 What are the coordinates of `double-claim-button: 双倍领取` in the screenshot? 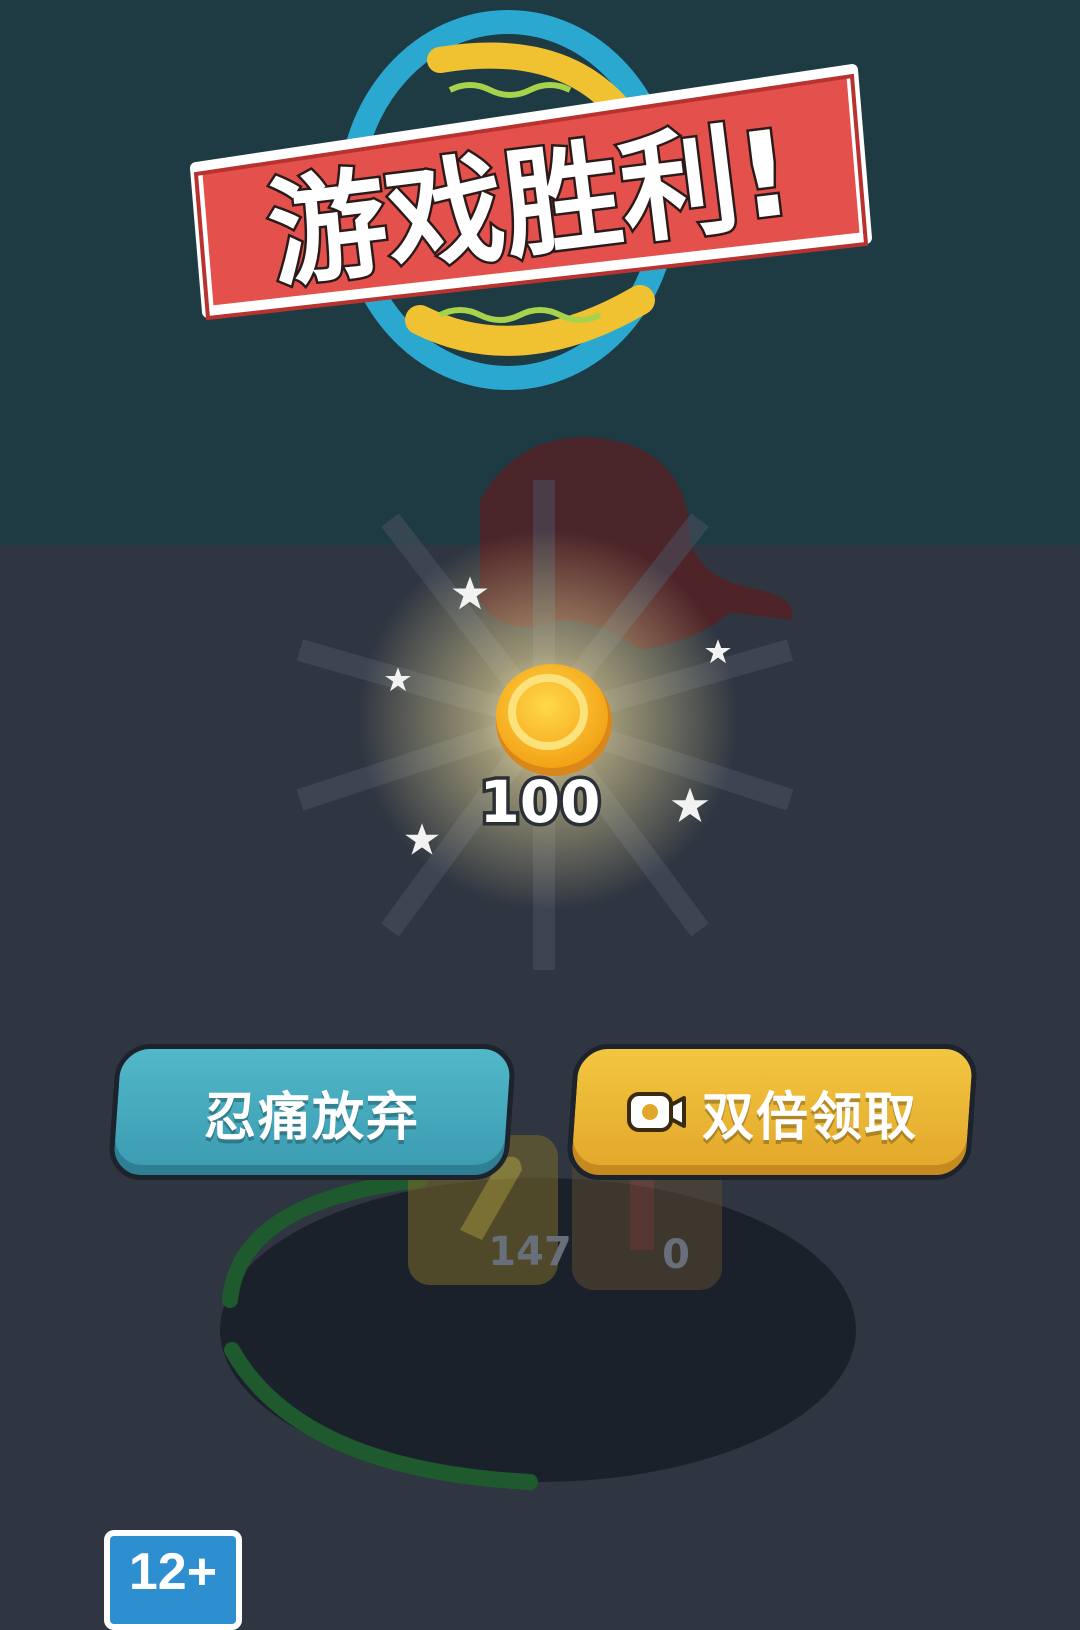 It's located at (772, 1112).